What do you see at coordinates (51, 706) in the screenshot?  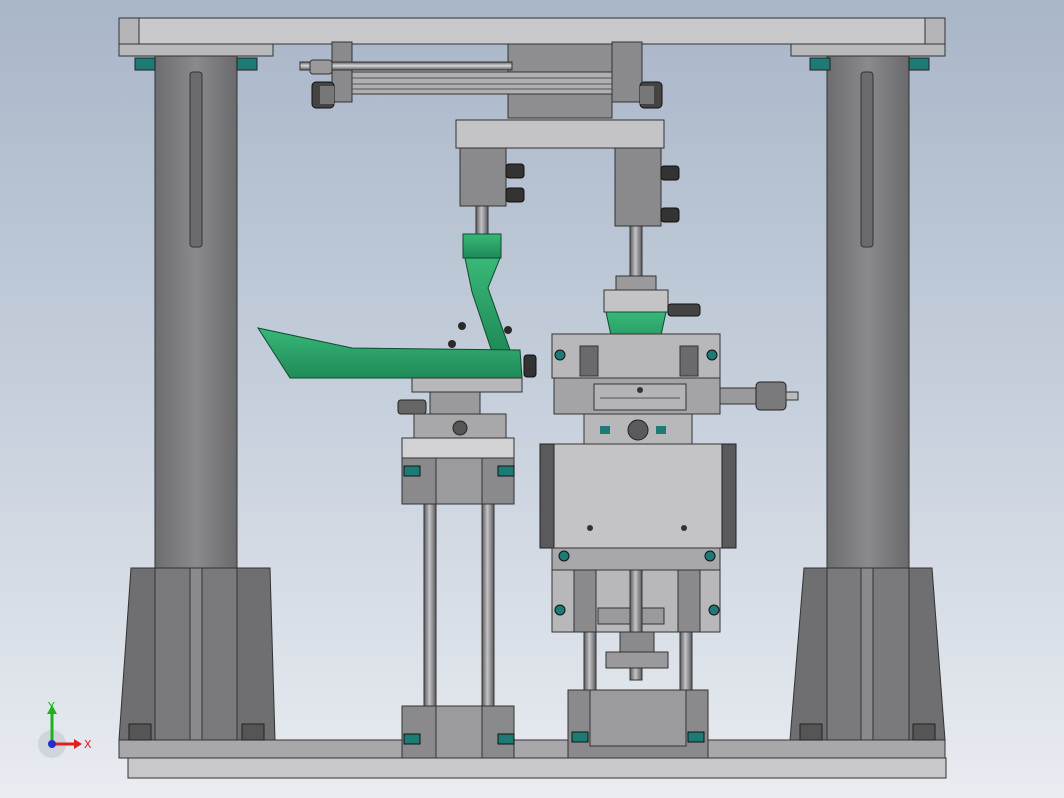 I see `y-axis-label: Y` at bounding box center [51, 706].